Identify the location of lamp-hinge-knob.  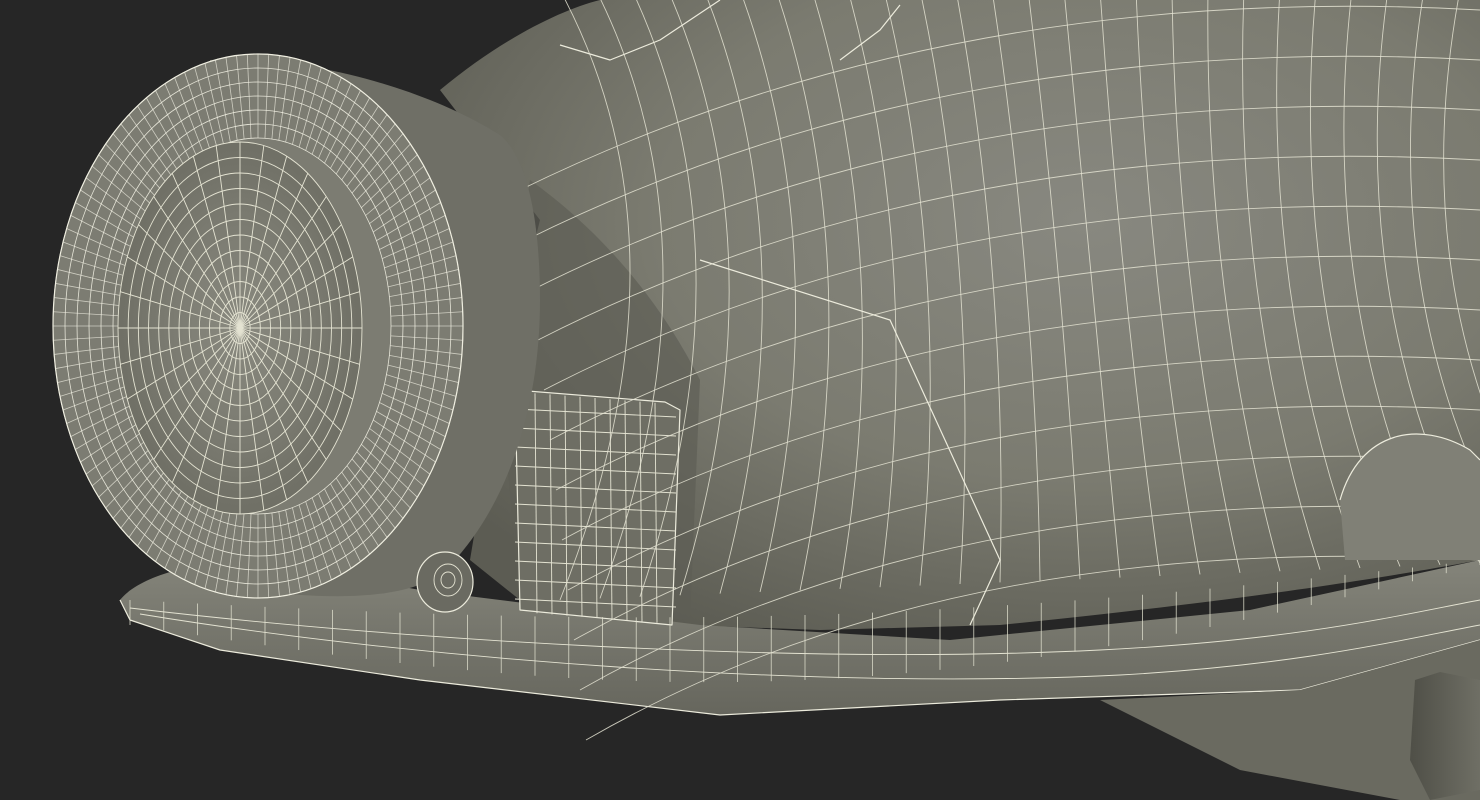
(445, 582).